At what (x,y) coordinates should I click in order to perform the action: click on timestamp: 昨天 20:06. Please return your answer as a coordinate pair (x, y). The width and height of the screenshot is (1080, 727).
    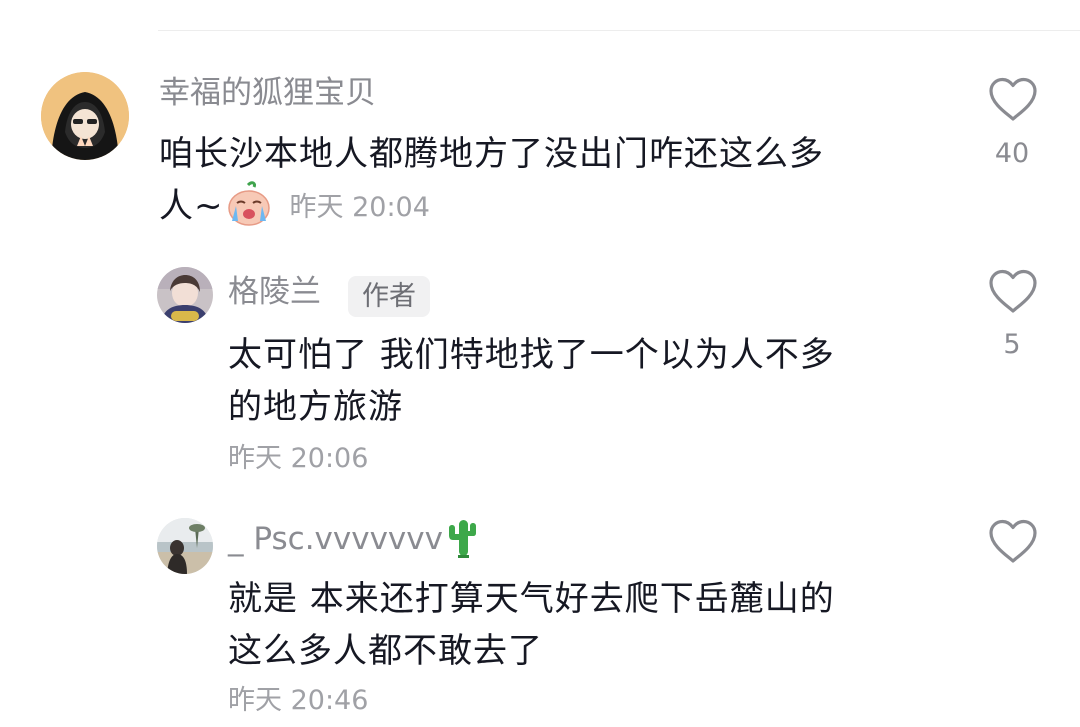
    Looking at the image, I should click on (298, 458).